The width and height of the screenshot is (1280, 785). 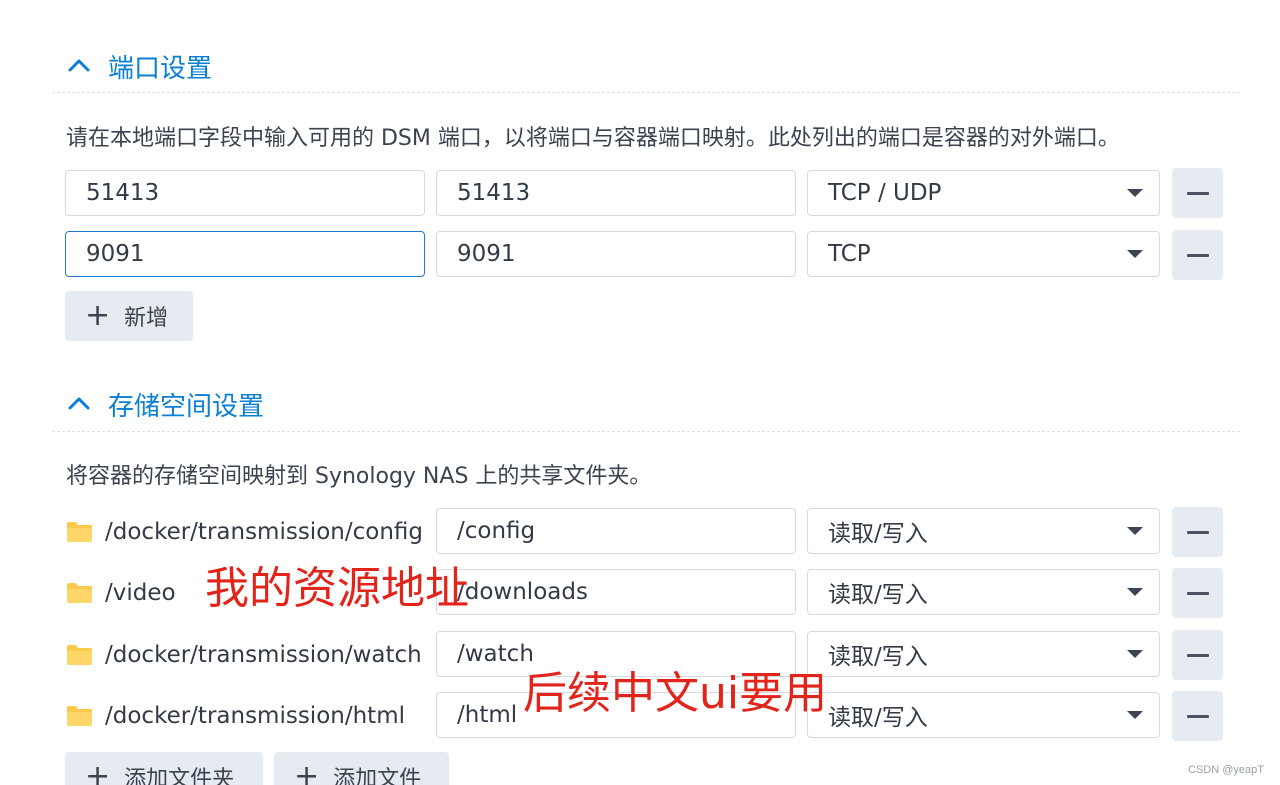 I want to click on watermark: CSDN @yeapT, so click(x=1226, y=770).